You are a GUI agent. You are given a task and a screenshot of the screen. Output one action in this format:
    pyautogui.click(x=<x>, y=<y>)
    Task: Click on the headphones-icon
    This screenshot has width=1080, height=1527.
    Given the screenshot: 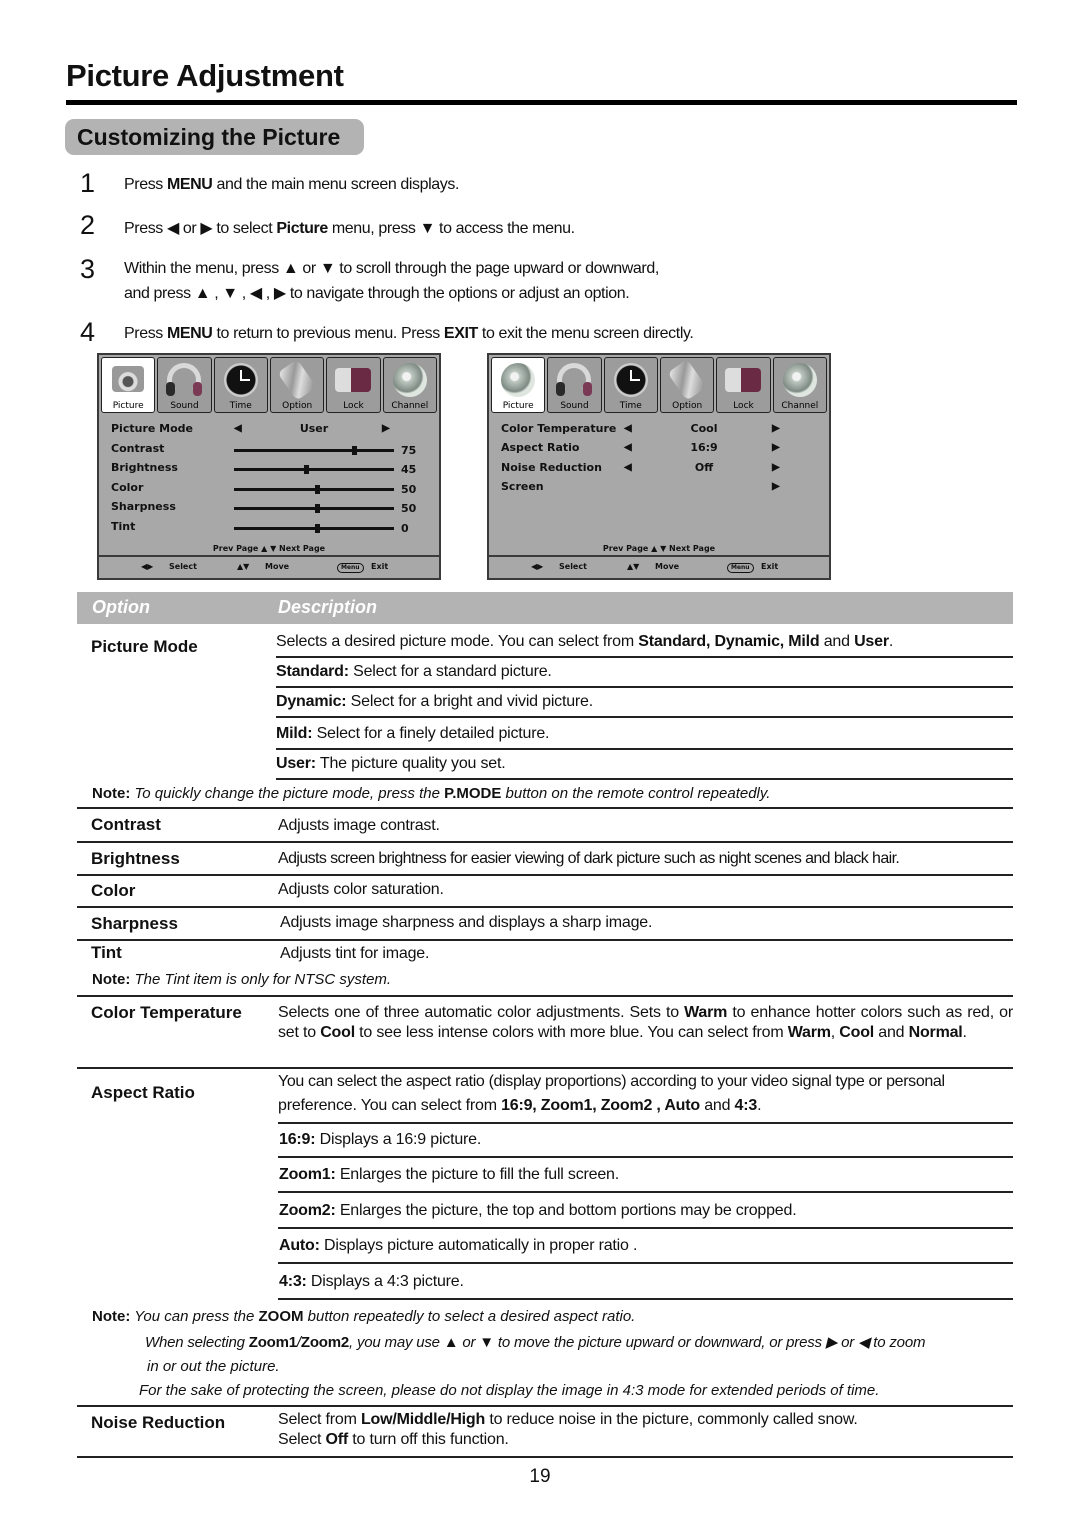 What is the action you would take?
    pyautogui.click(x=574, y=380)
    